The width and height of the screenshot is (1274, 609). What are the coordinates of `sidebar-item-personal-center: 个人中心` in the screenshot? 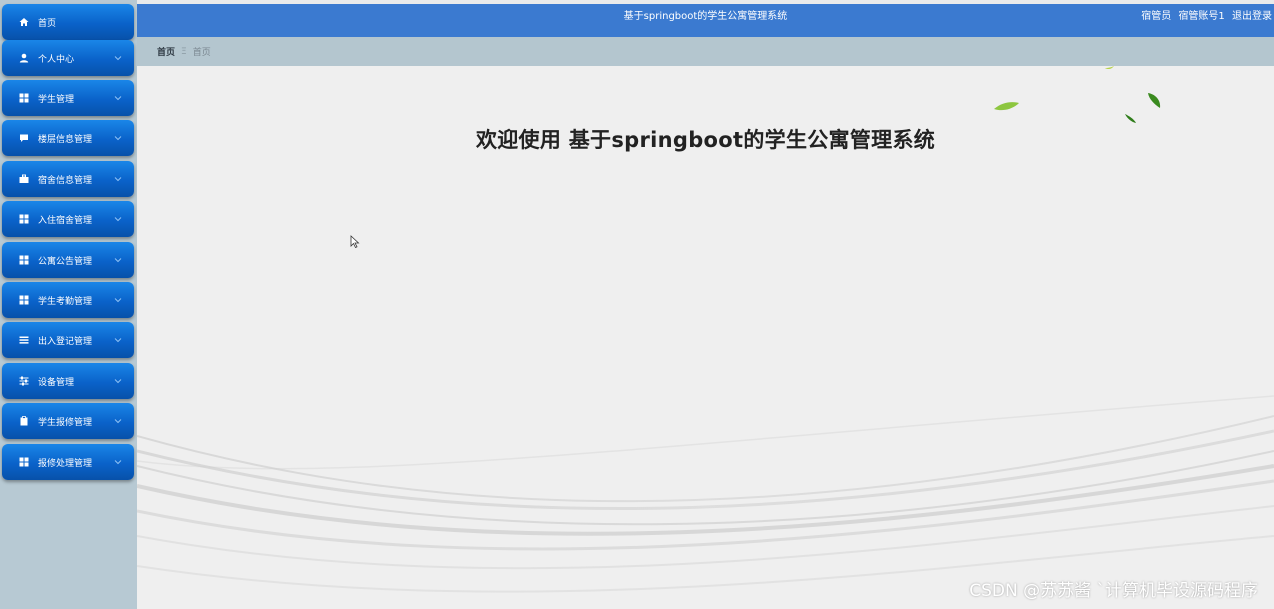 It's located at (68, 58).